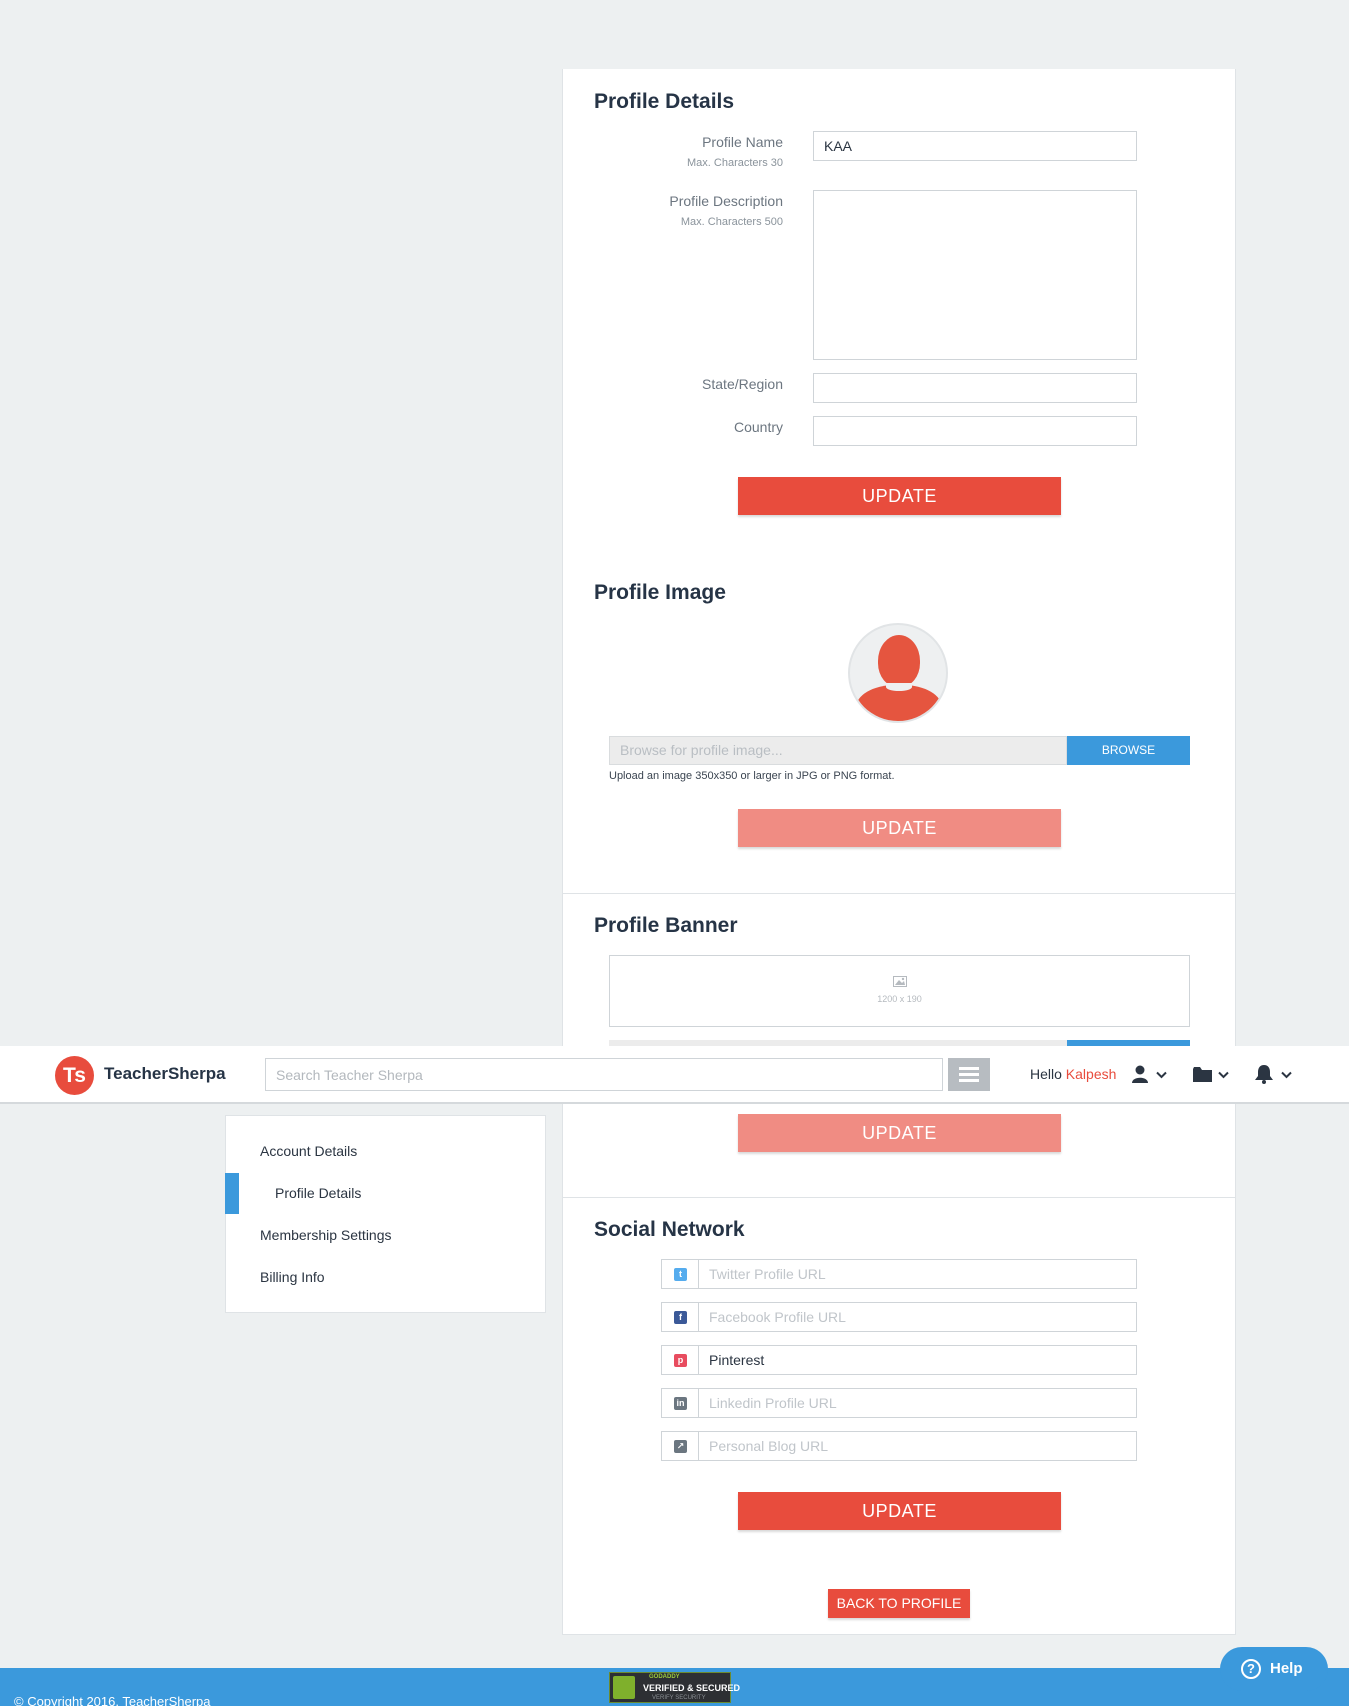 Image resolution: width=1349 pixels, height=1706 pixels. I want to click on blog-url-field: ↗ Personal Blog URL, so click(899, 1446).